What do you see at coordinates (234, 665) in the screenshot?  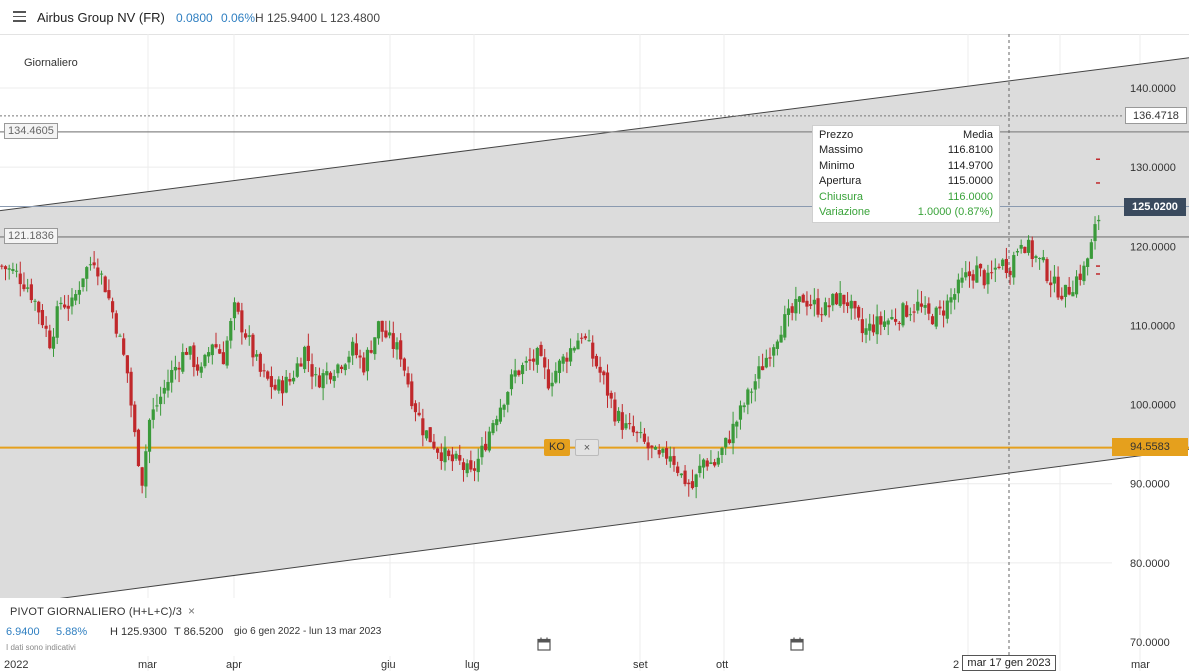 I see `x-tick-label: apr` at bounding box center [234, 665].